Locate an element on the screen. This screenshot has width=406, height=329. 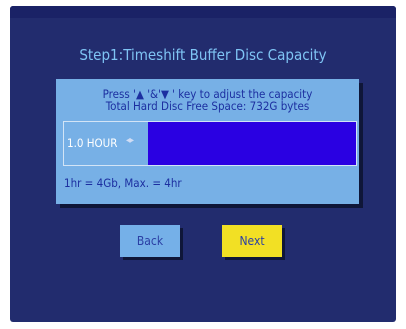
capacity-slider: 1.0 HOUR ◂▸ is located at coordinates (210, 143).